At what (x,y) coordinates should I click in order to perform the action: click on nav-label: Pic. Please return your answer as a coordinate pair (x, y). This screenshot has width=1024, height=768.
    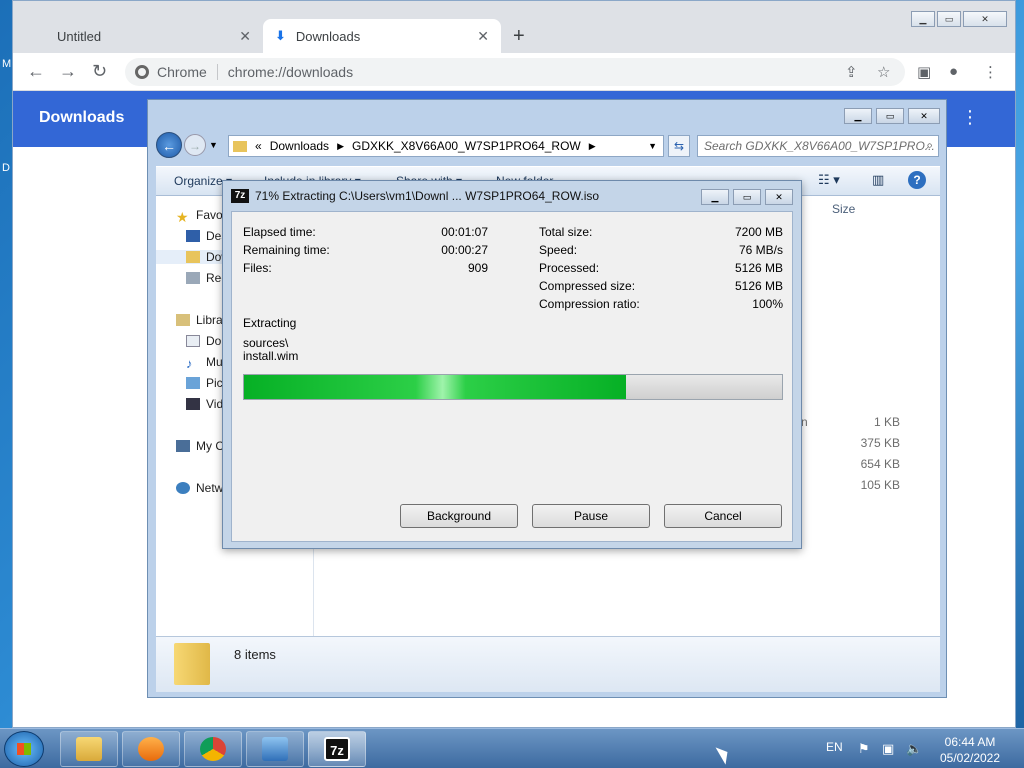
    Looking at the image, I should click on (214, 383).